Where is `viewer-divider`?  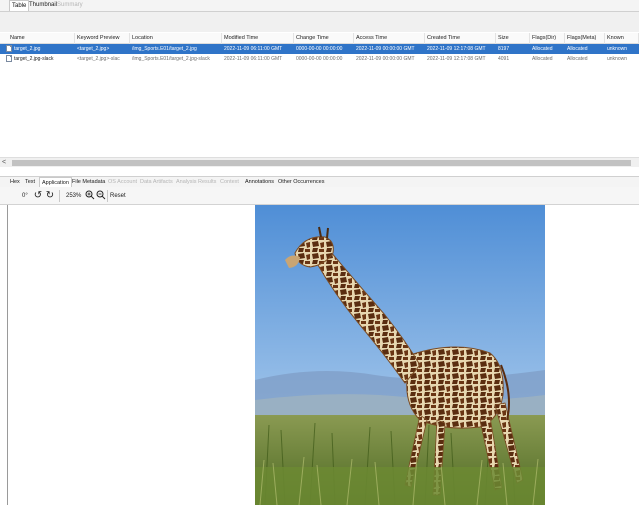
viewer-divider is located at coordinates (7, 355).